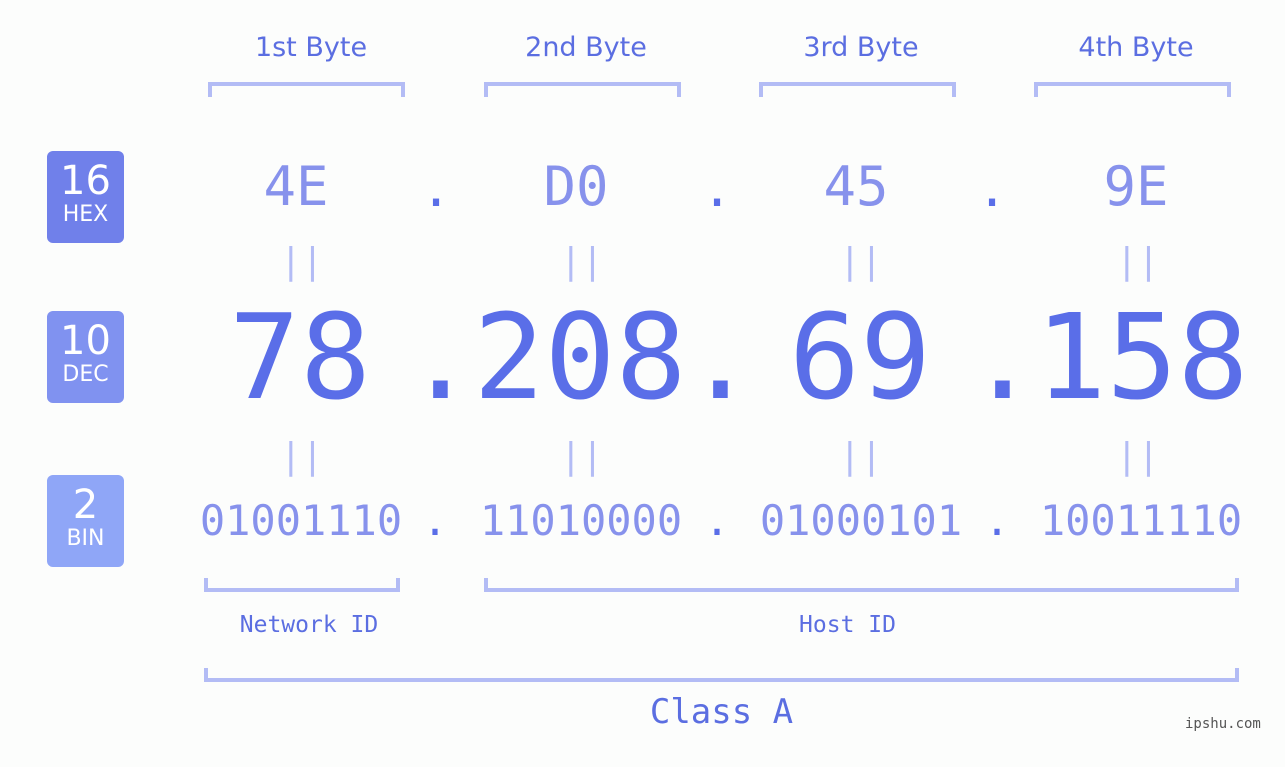 This screenshot has height=767, width=1285. What do you see at coordinates (301, 520) in the screenshot?
I see `bin-value-1: 01001110` at bounding box center [301, 520].